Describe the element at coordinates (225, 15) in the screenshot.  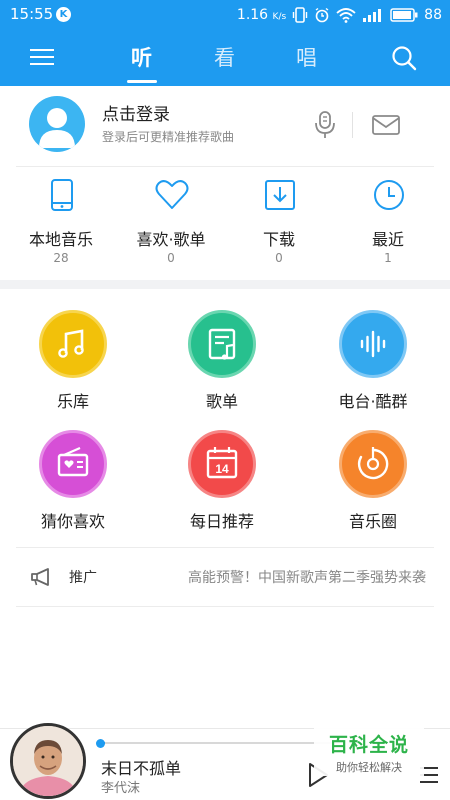
I see `status-bar: 15:55 K 1.16 K/s 88` at that location.